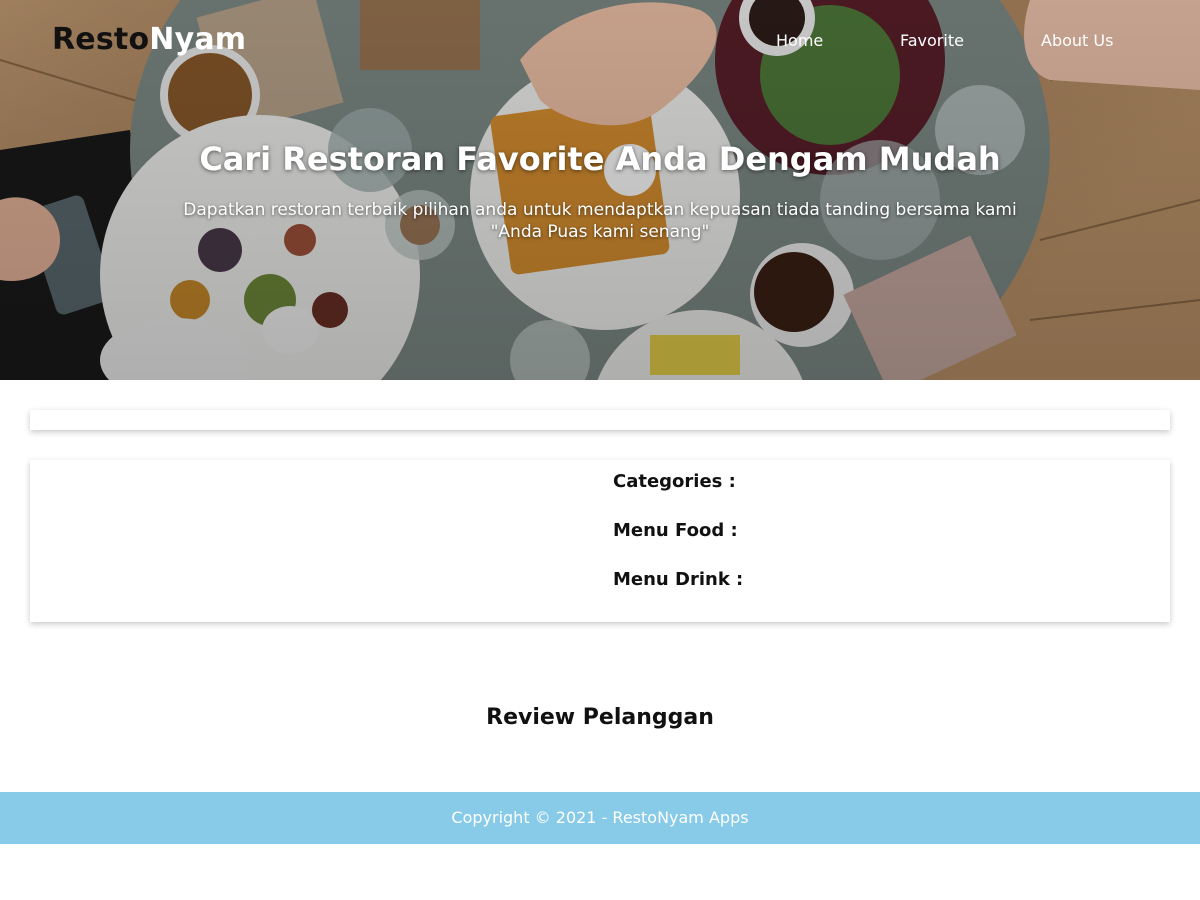 This screenshot has height=900, width=1200. Describe the element at coordinates (600, 232) in the screenshot. I see `hero-subtitle-line-2: "Anda Puas kami senang"` at that location.